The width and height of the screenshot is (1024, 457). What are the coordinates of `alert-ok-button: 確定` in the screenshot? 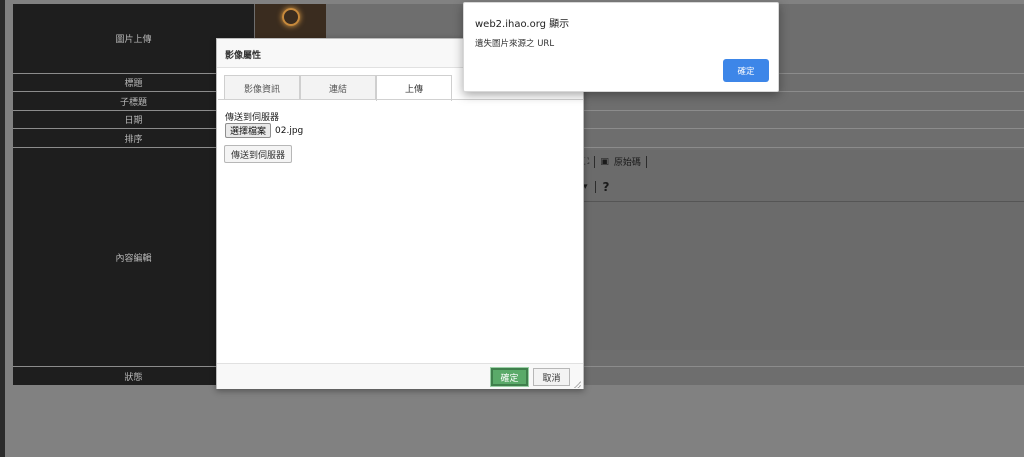 It's located at (746, 70).